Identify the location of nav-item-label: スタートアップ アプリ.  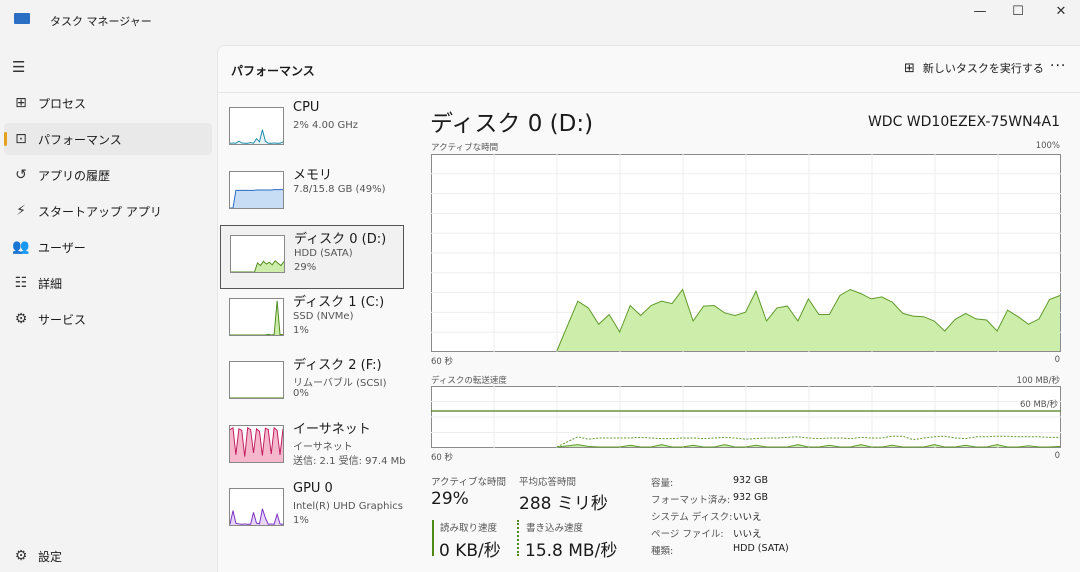
(100, 211).